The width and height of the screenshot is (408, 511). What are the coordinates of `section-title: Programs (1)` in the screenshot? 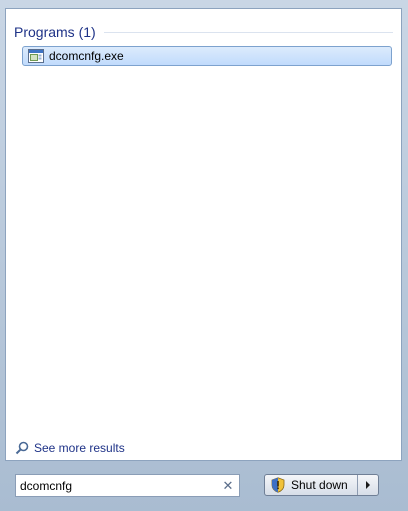 It's located at (55, 32).